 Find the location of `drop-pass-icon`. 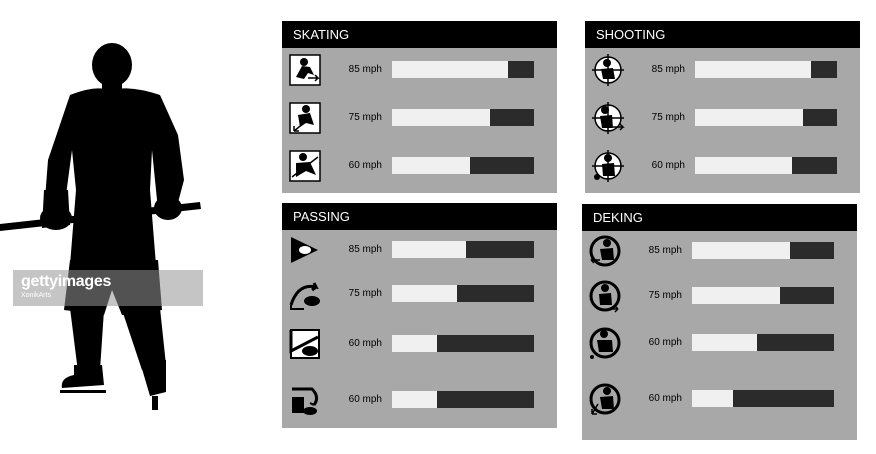

drop-pass-icon is located at coordinates (305, 401).